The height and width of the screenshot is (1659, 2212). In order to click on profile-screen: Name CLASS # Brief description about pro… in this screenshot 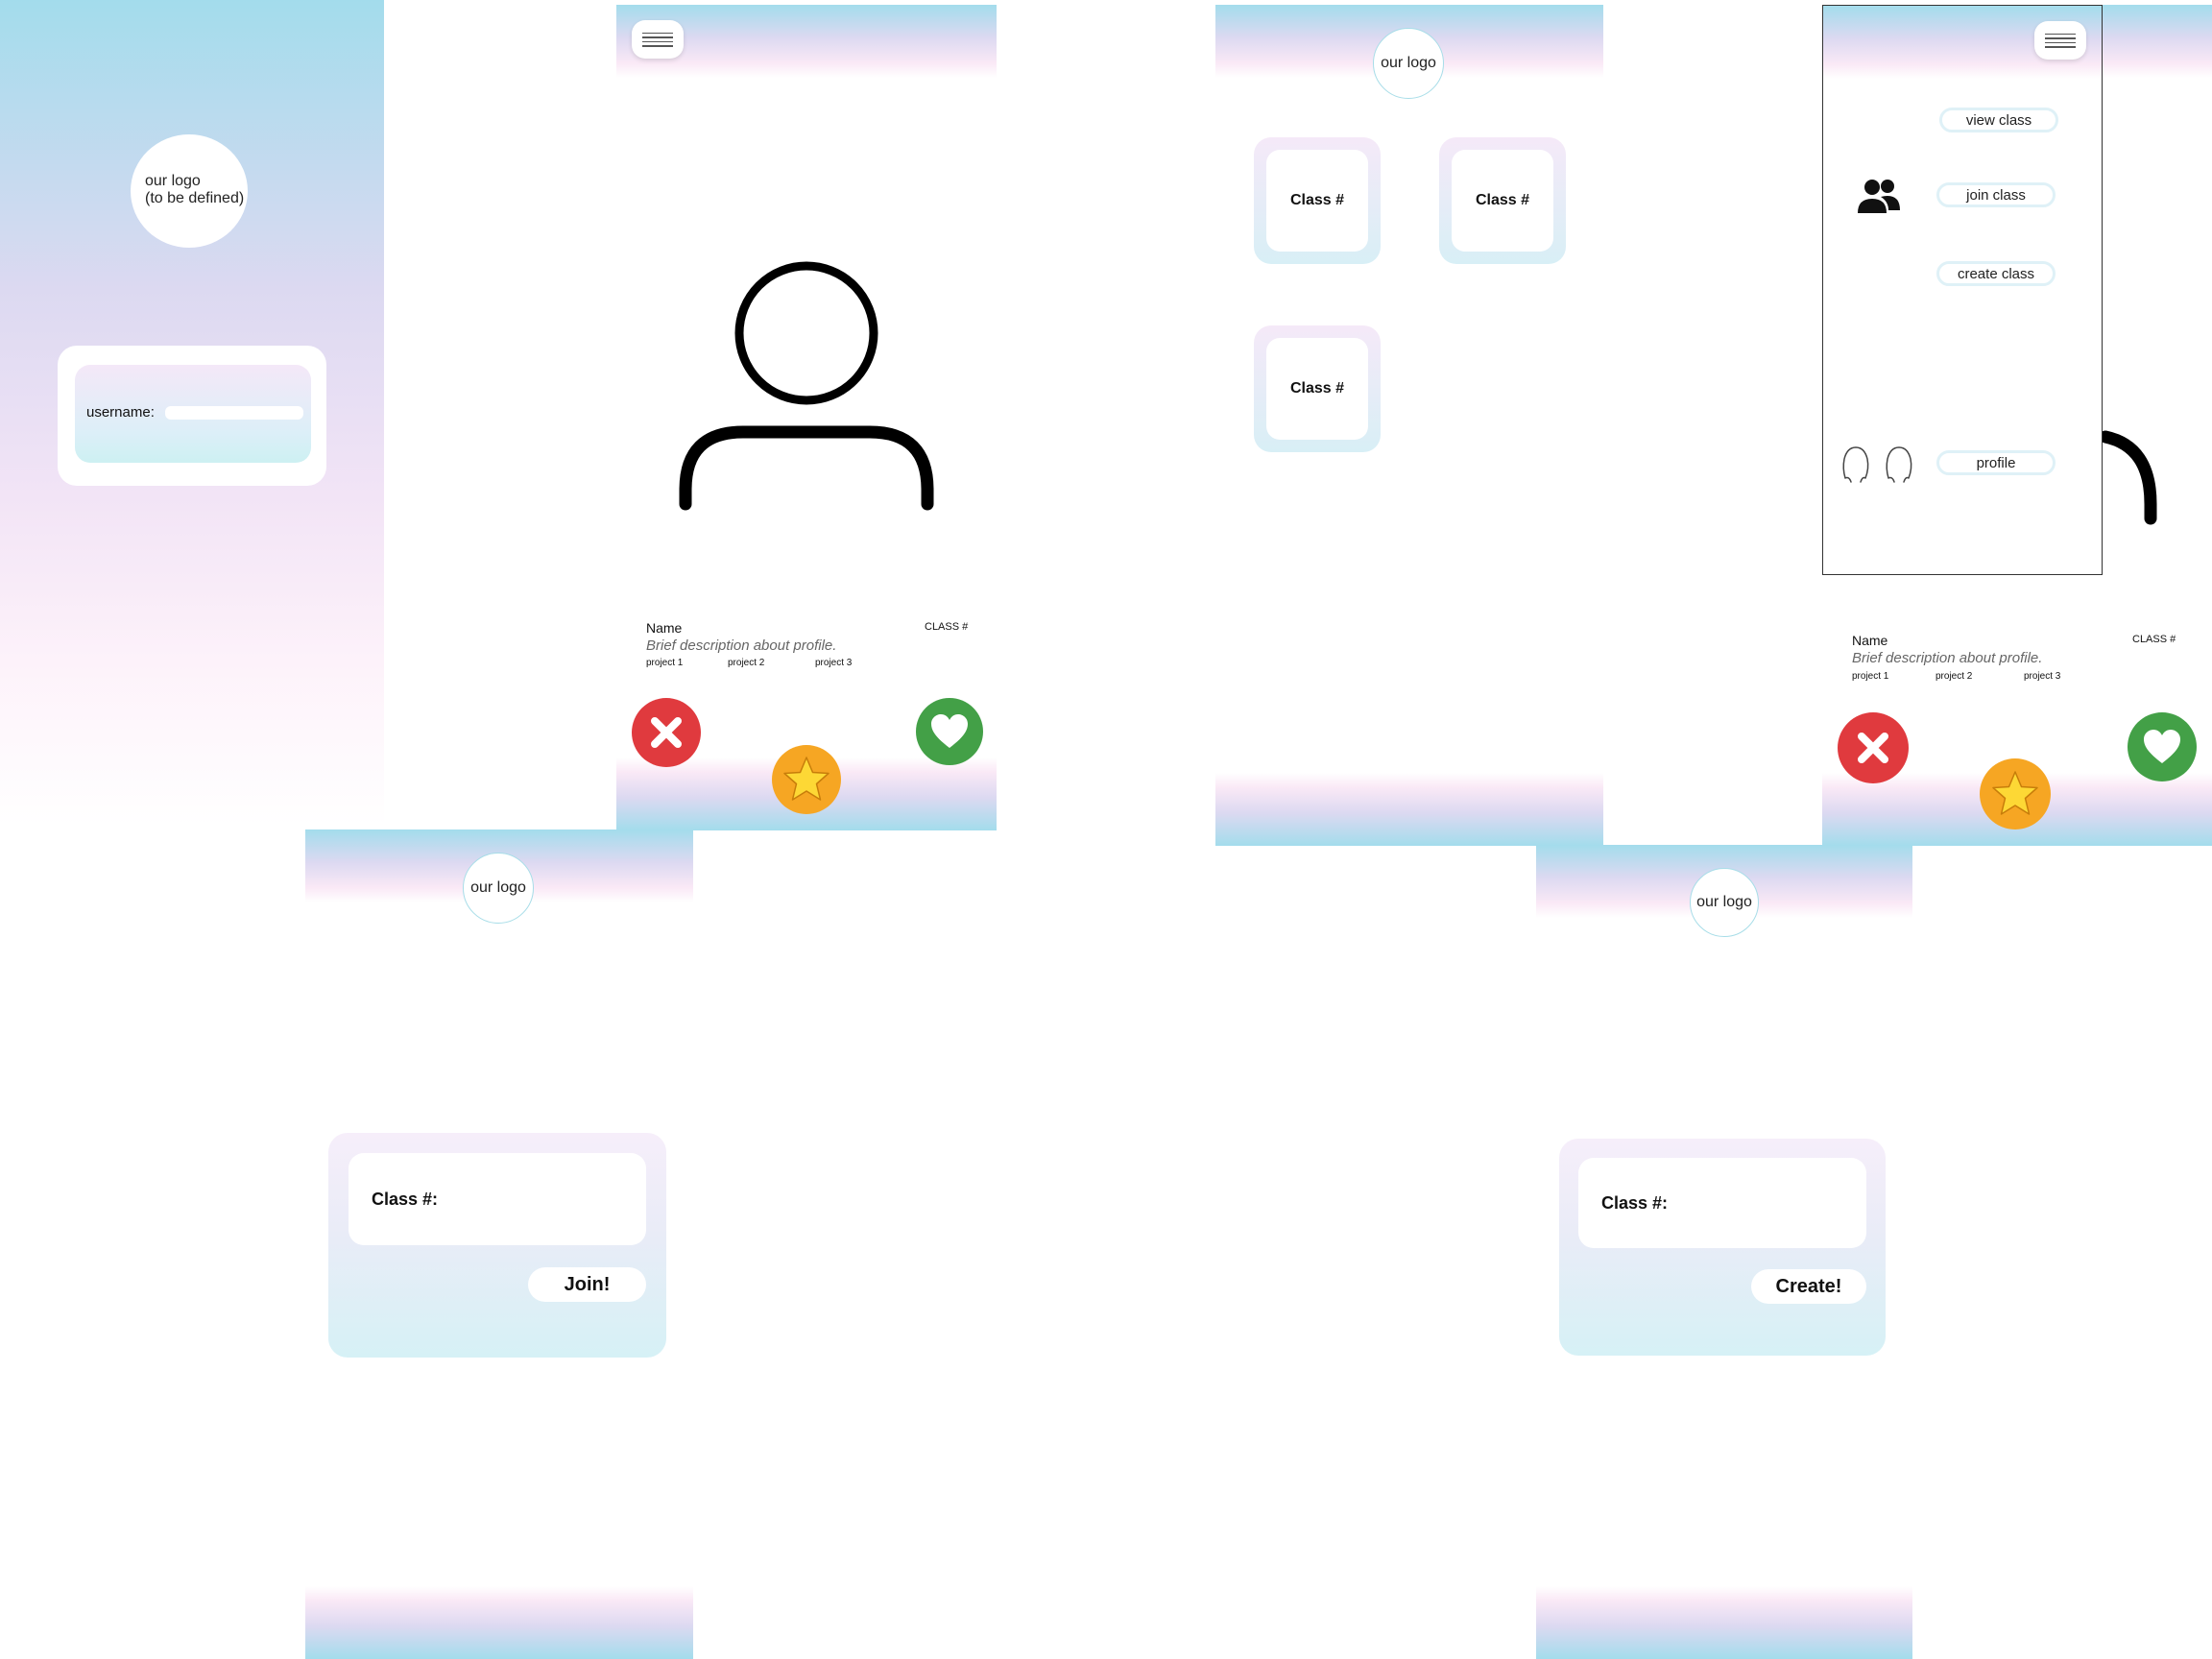, I will do `click(806, 417)`.